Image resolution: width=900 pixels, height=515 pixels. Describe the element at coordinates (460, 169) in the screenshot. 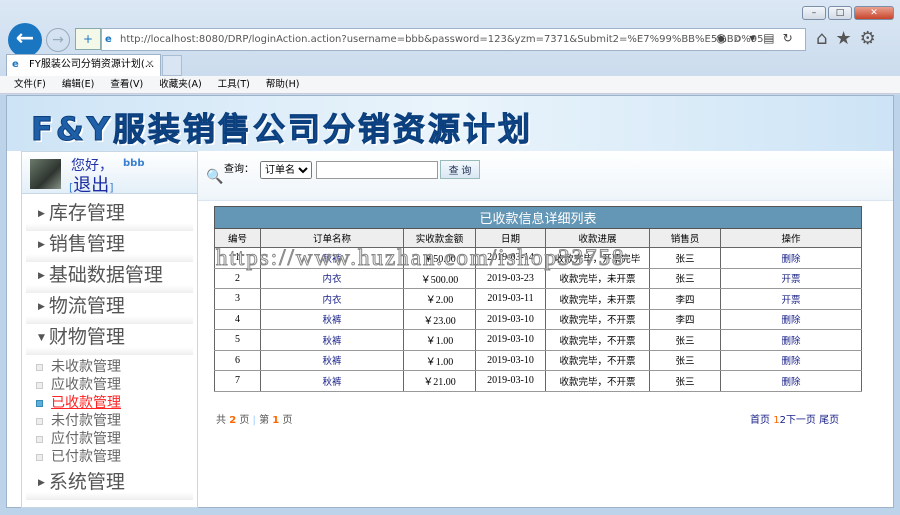

I see `search-button: 查 询` at that location.